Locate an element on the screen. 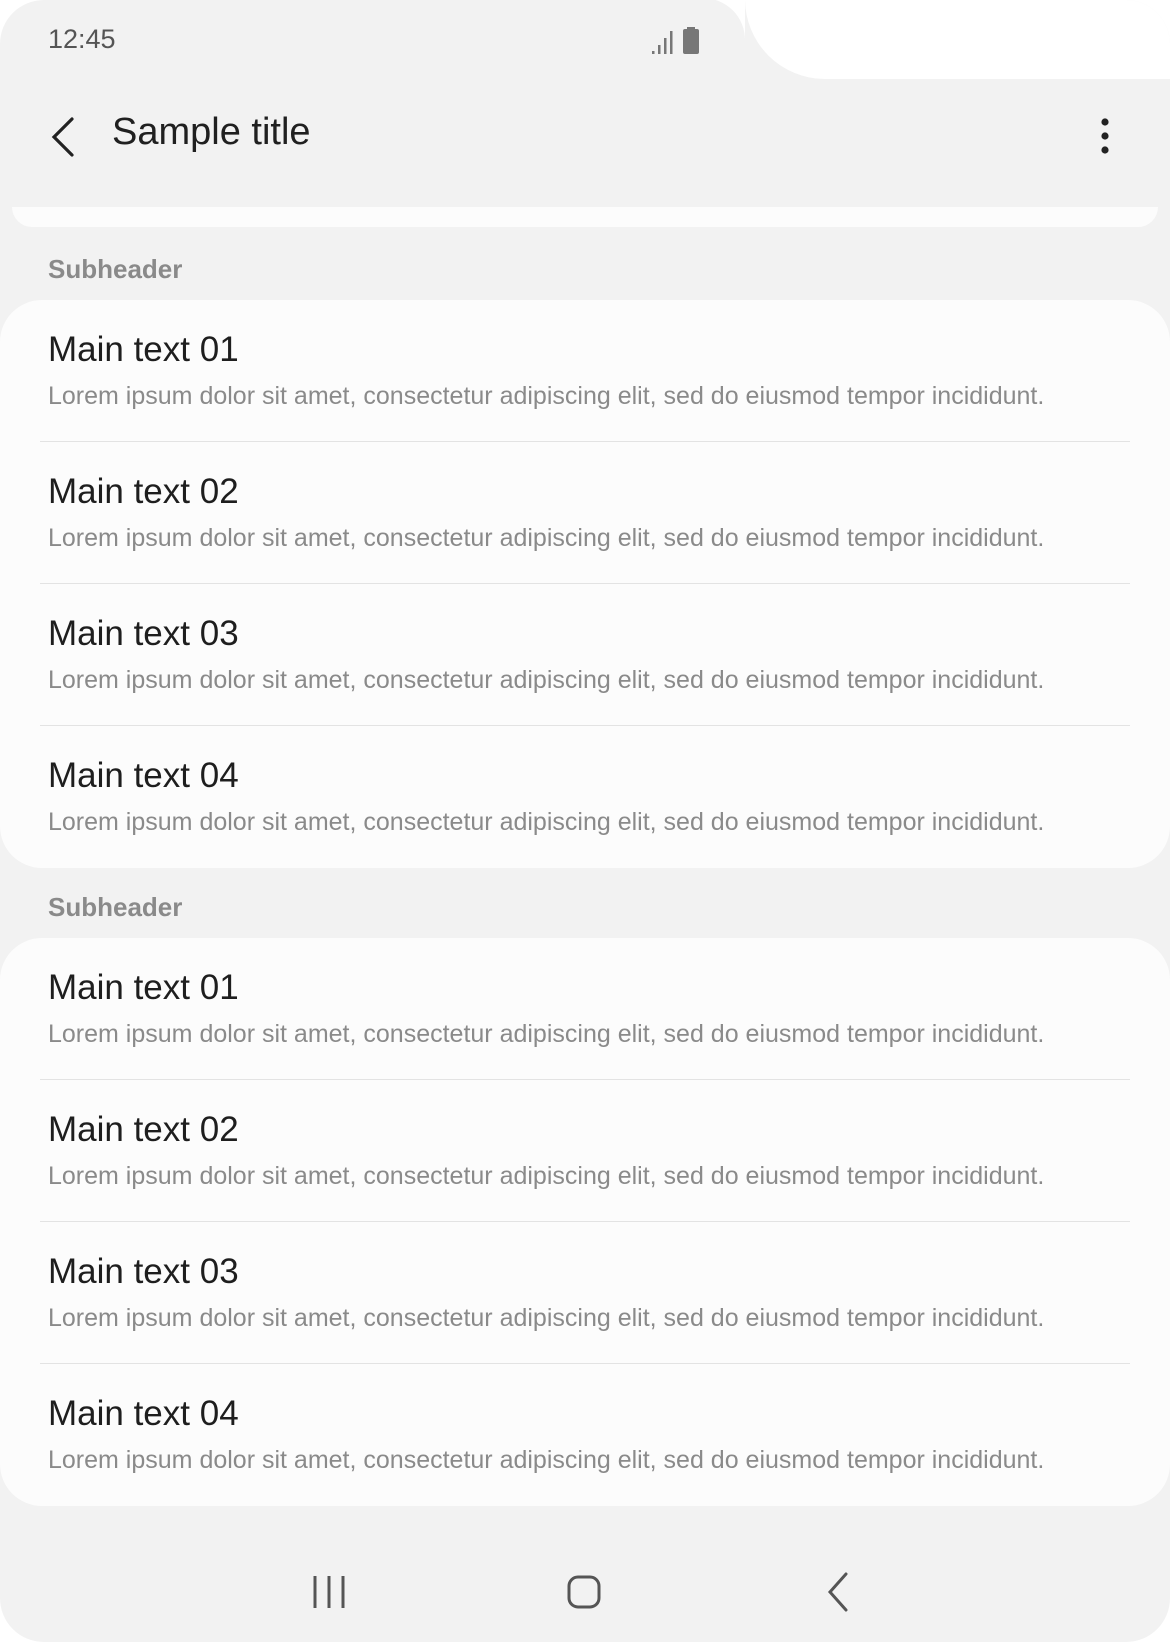 This screenshot has height=1642, width=1170. status-icons is located at coordinates (675, 41).